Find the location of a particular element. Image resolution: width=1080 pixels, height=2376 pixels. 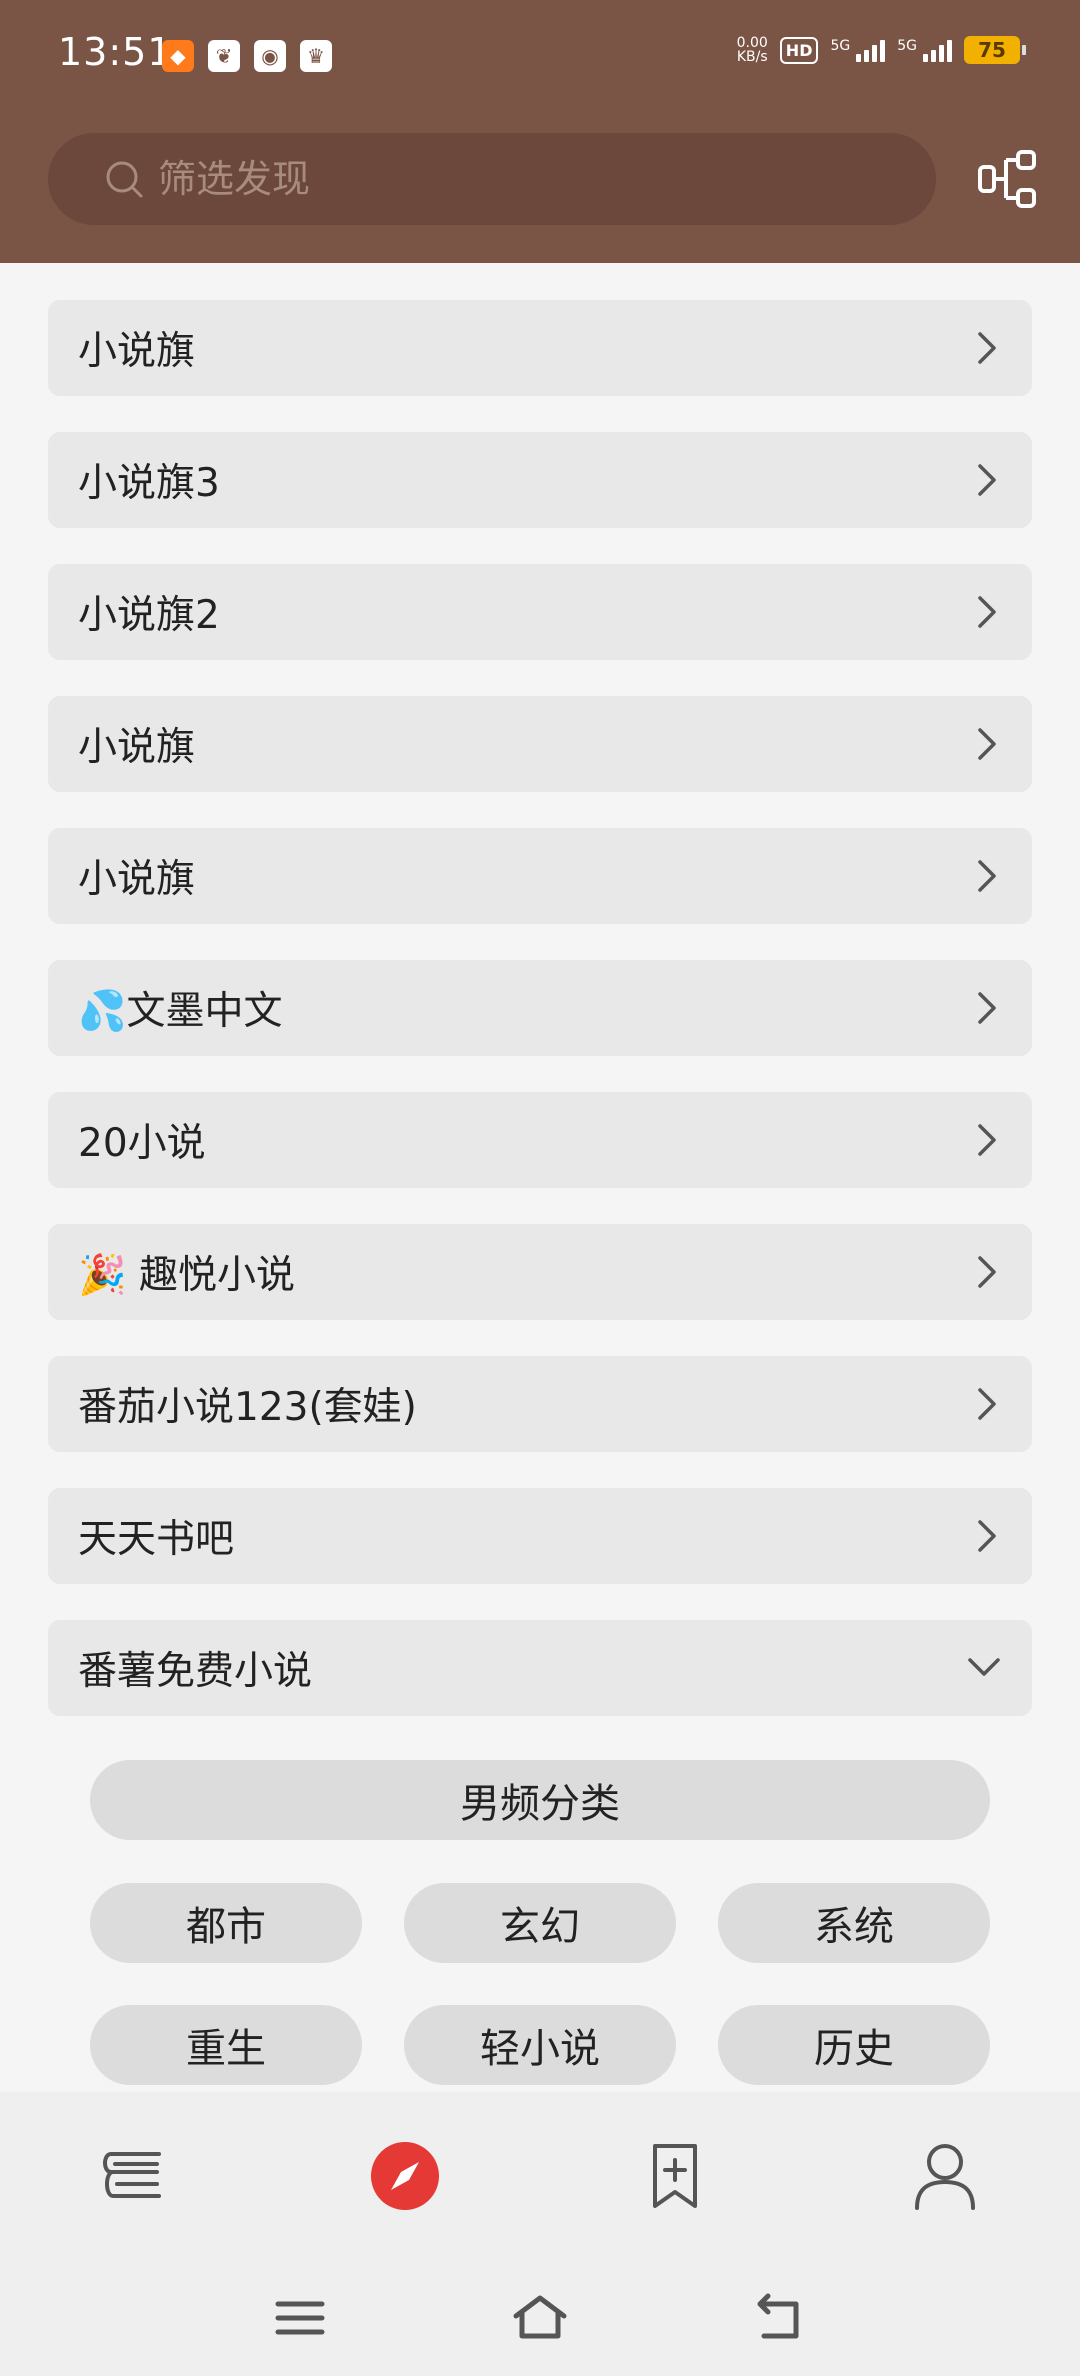

source-row-expanded: 番薯免费小说 is located at coordinates (540, 1668).